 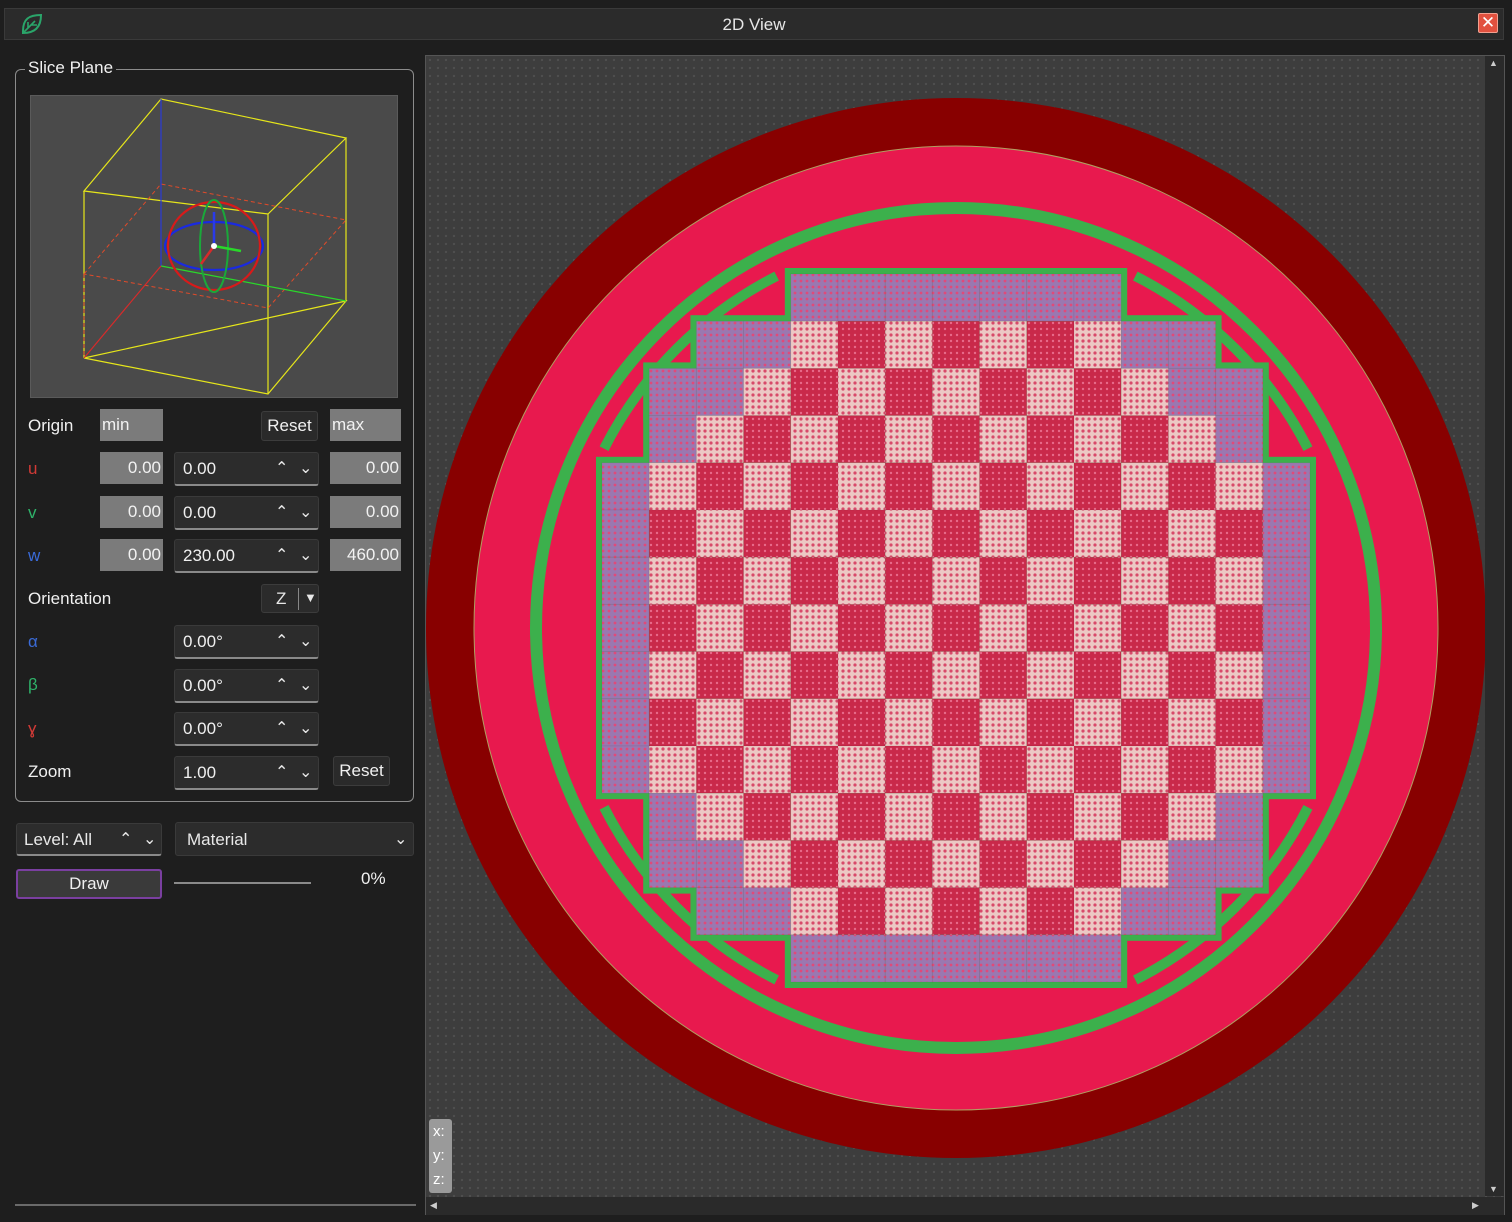 What do you see at coordinates (131, 425) in the screenshot?
I see `min-header: min` at bounding box center [131, 425].